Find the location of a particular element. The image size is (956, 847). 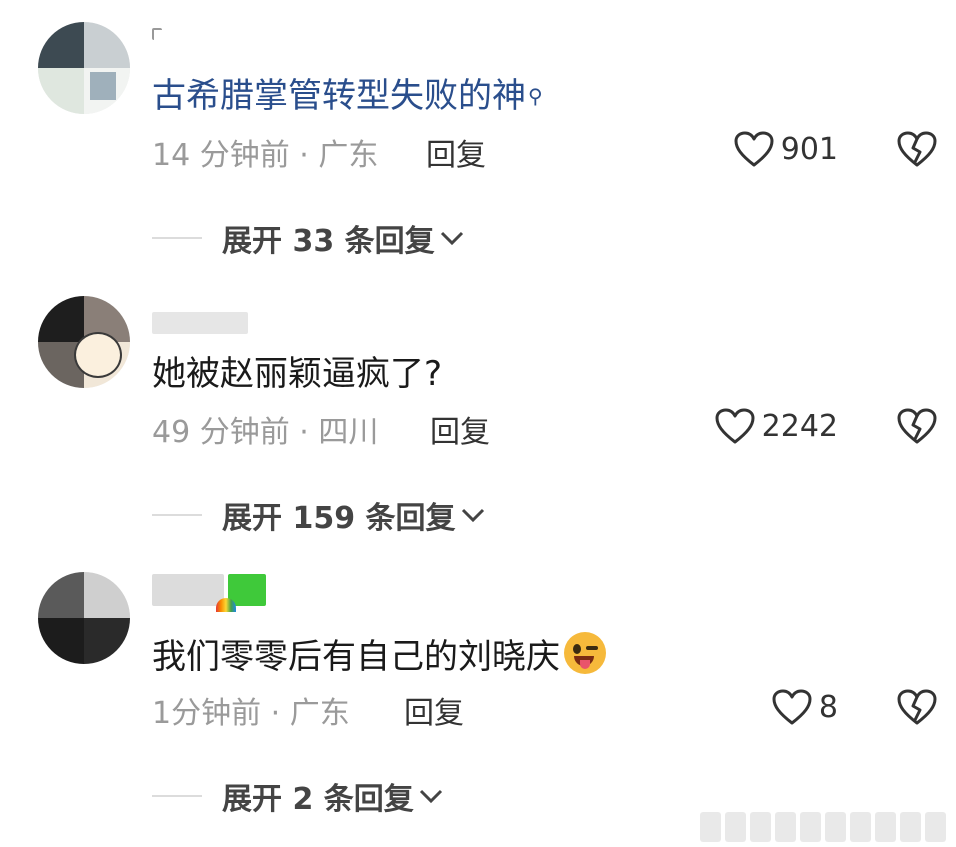

expand-replies-button: 展开 33 条回复 is located at coordinates (308, 238).